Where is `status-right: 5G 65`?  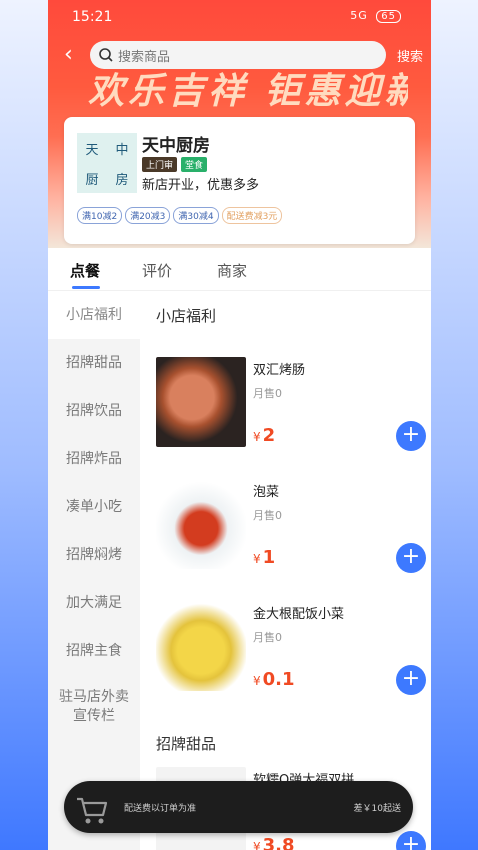 status-right: 5G 65 is located at coordinates (375, 16).